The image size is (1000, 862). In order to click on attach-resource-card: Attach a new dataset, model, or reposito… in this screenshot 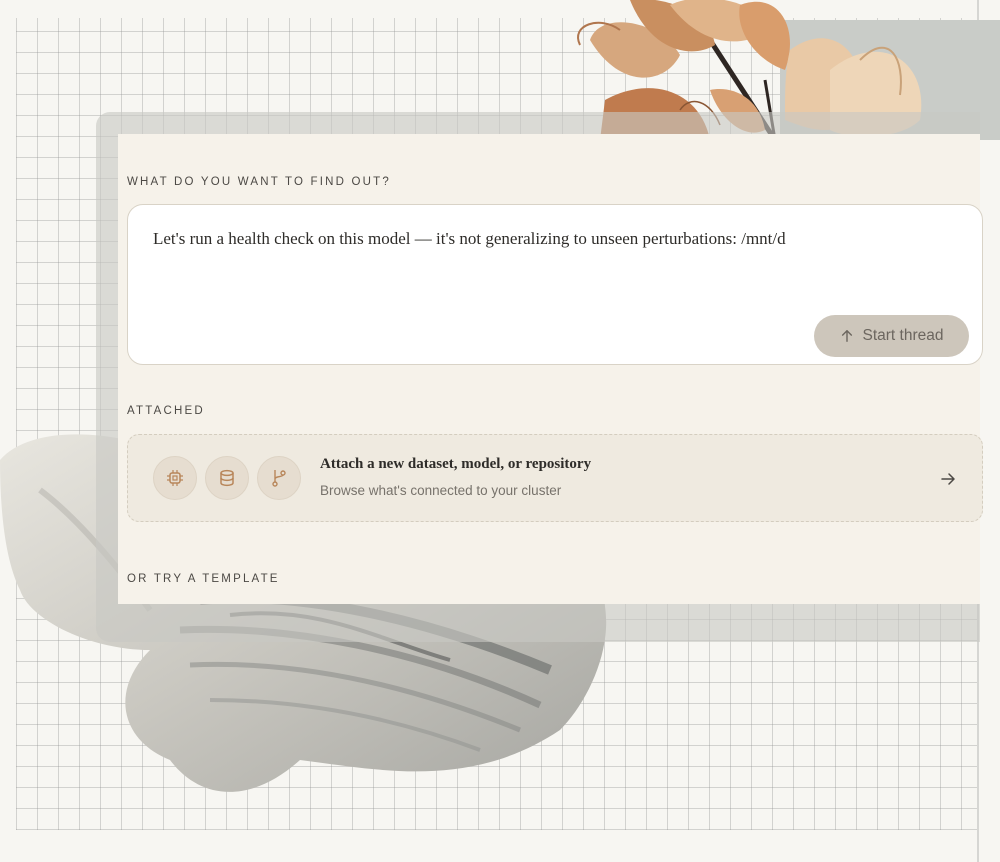, I will do `click(555, 478)`.